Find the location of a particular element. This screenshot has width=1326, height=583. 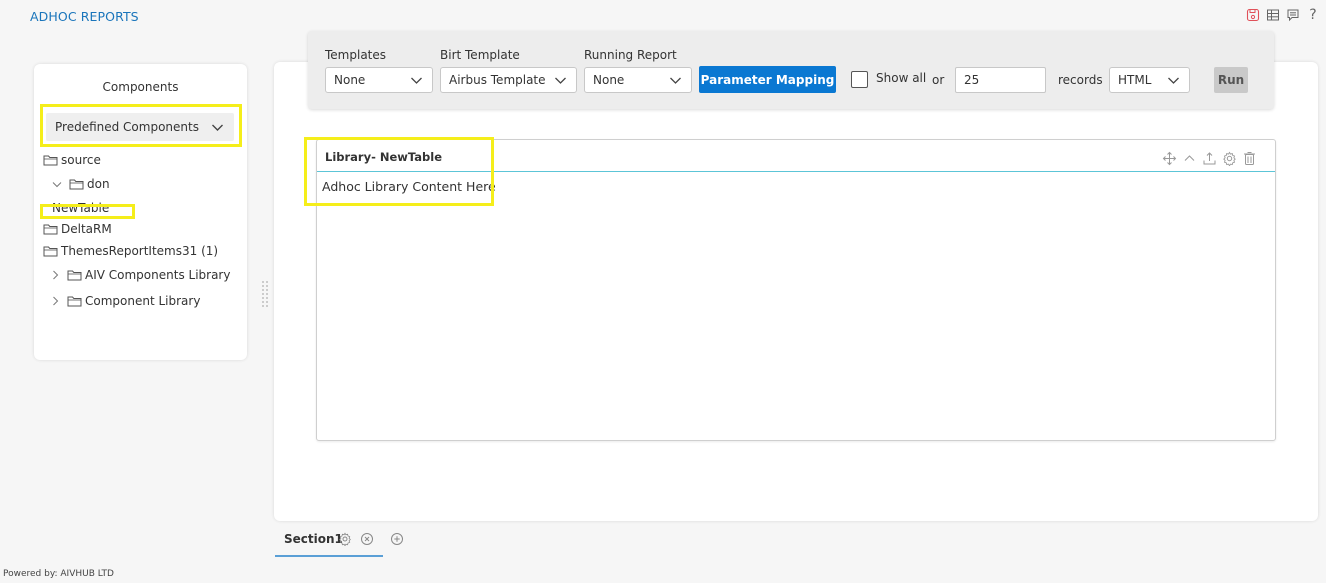

section-tab-label: Section1 is located at coordinates (313, 539).